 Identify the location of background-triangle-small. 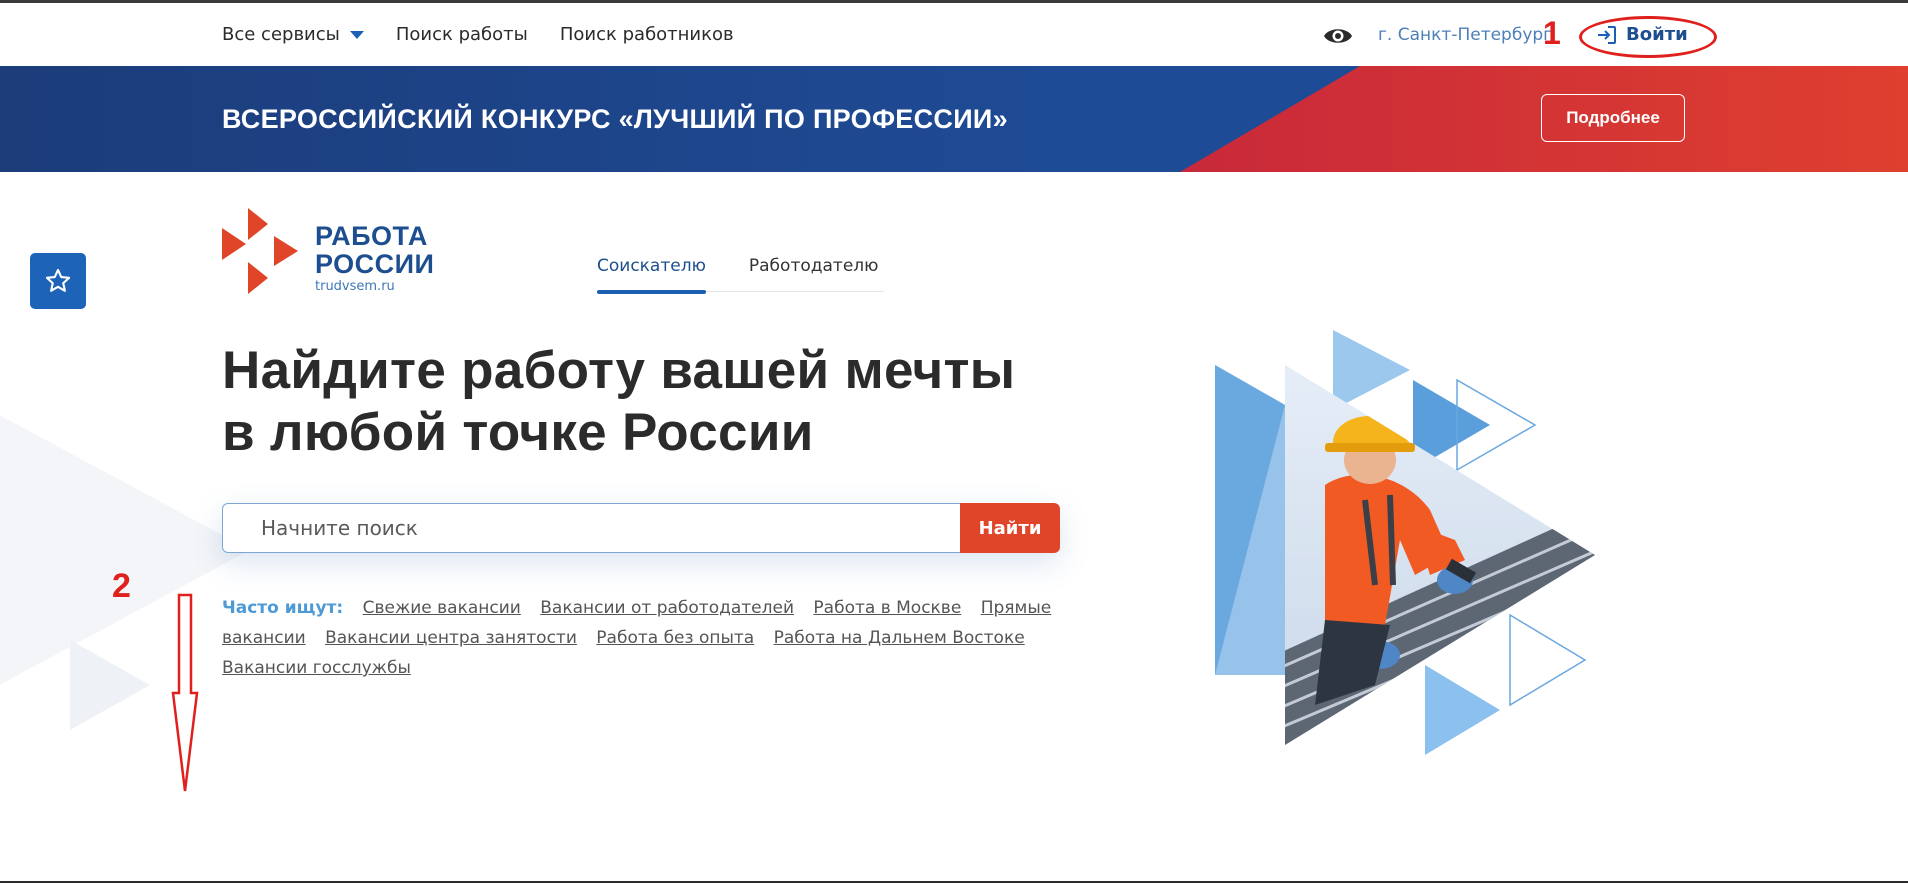
(110, 685).